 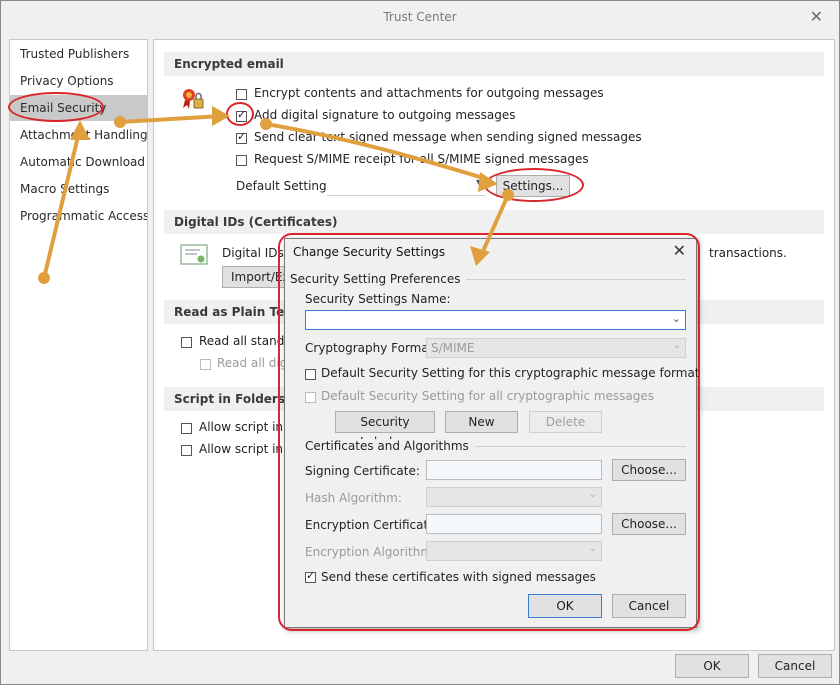 I want to click on sidebar-item-automatic-download: Automatic Download, so click(x=78, y=162).